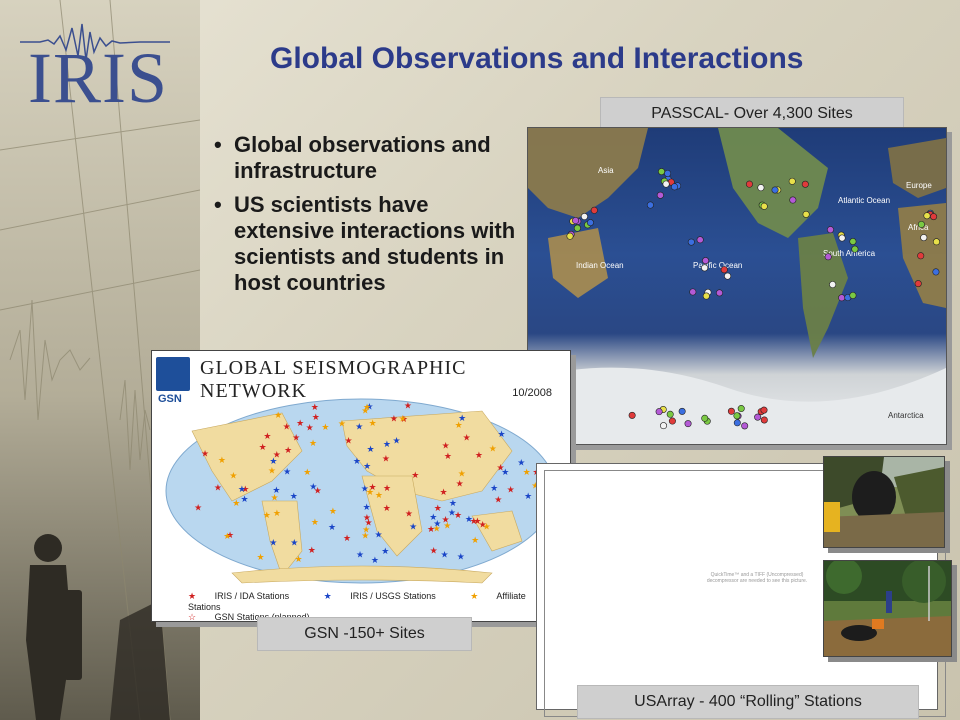  I want to click on page-title: Global Observations and Interactions, so click(537, 58).